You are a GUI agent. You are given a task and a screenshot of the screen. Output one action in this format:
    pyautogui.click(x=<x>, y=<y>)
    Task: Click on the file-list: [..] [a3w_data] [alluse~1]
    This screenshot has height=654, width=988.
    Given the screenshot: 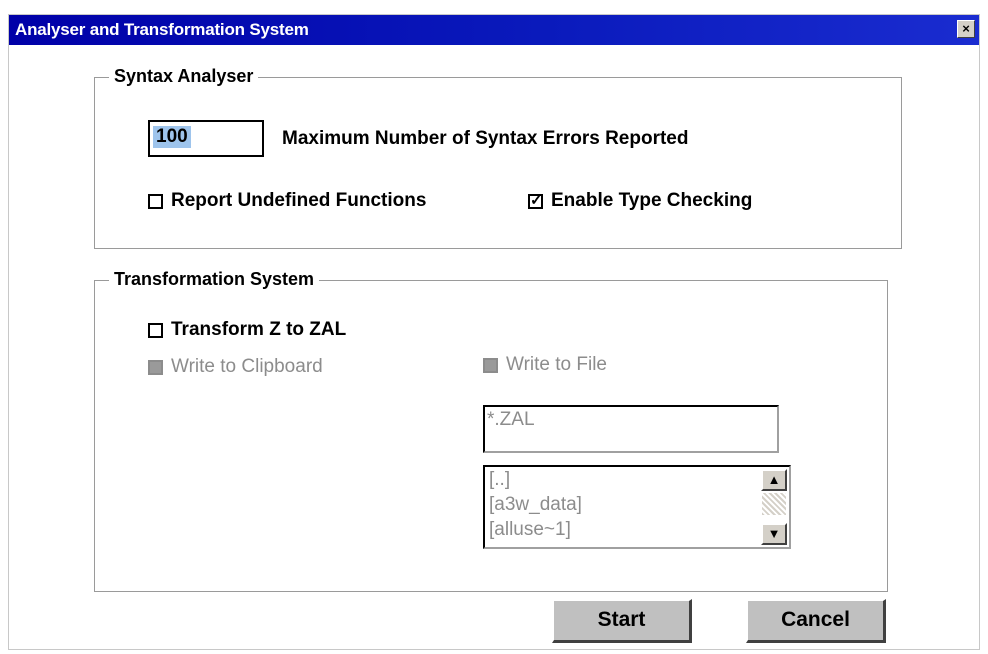 What is the action you would take?
    pyautogui.click(x=535, y=504)
    